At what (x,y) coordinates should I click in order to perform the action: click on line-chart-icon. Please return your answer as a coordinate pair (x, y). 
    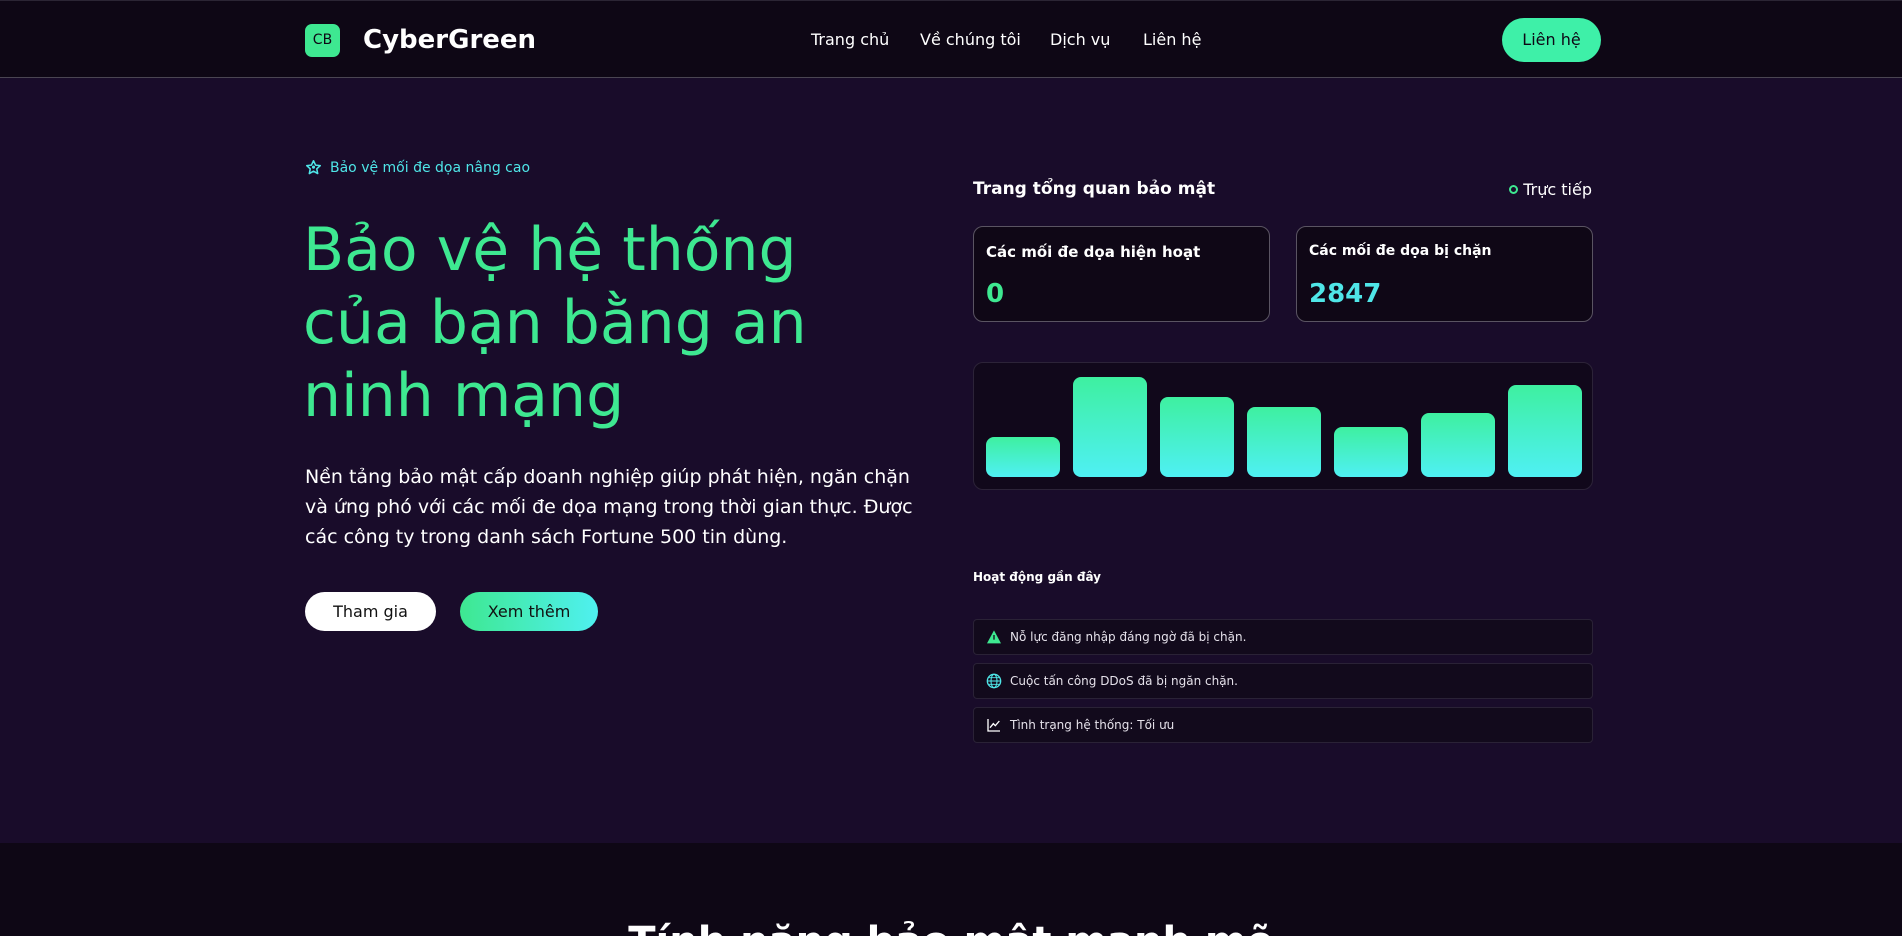
    Looking at the image, I should click on (993, 725).